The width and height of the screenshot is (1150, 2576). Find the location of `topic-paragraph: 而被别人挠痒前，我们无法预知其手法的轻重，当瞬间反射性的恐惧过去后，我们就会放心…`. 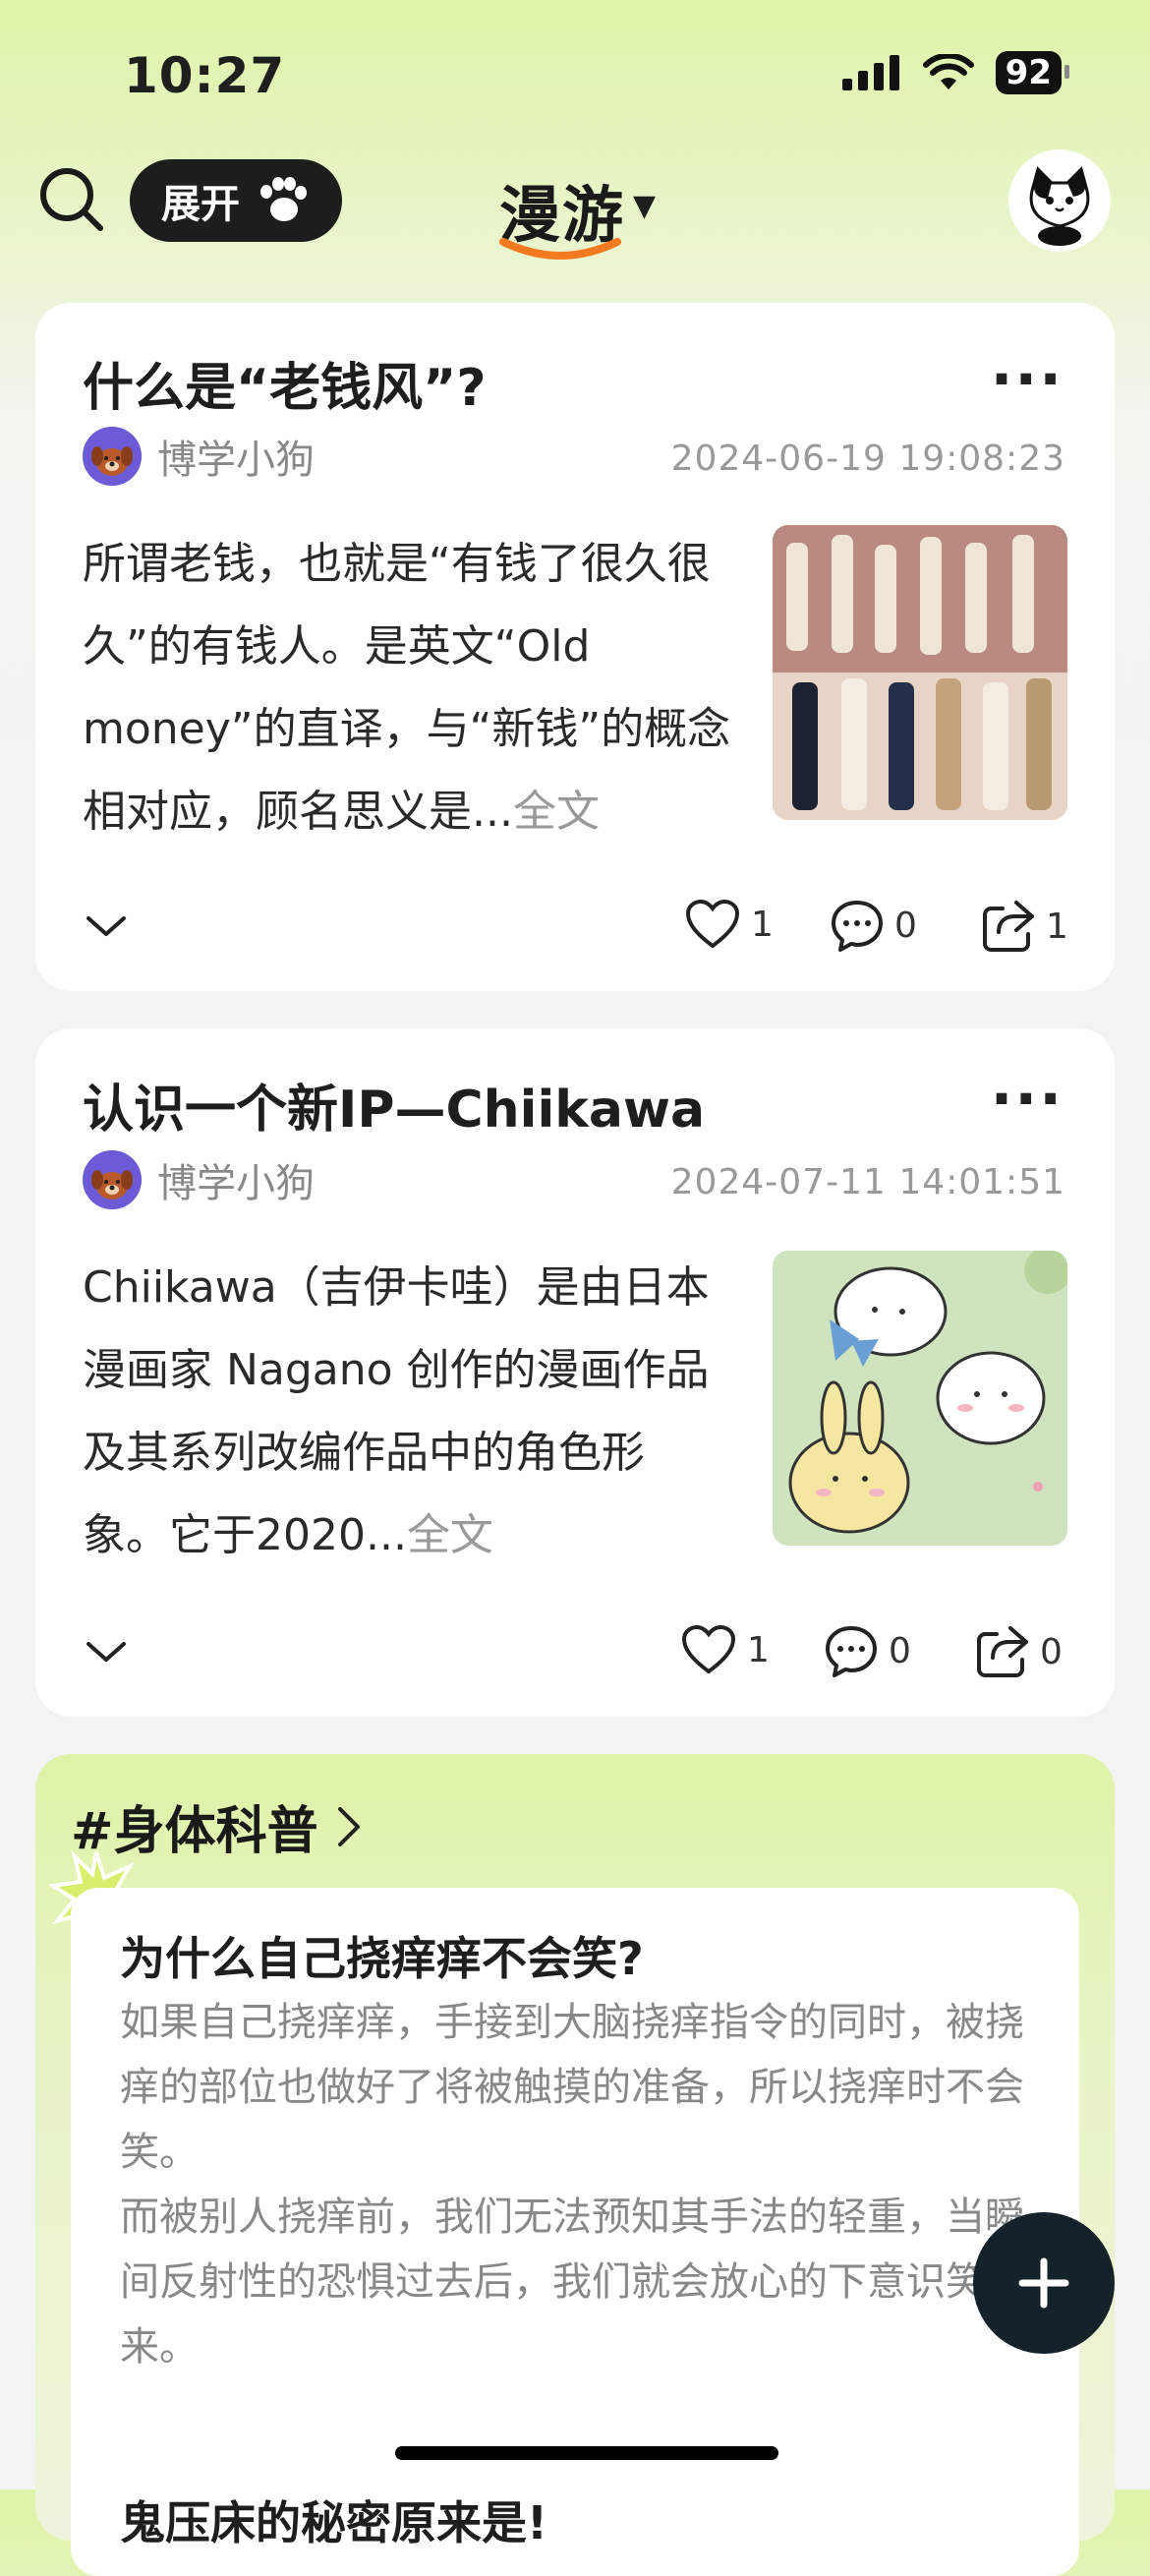

topic-paragraph: 而被别人挠痒前，我们无法预知其手法的轻重，当瞬间反射性的恐惧过去后，我们就会放心… is located at coordinates (572, 2282).